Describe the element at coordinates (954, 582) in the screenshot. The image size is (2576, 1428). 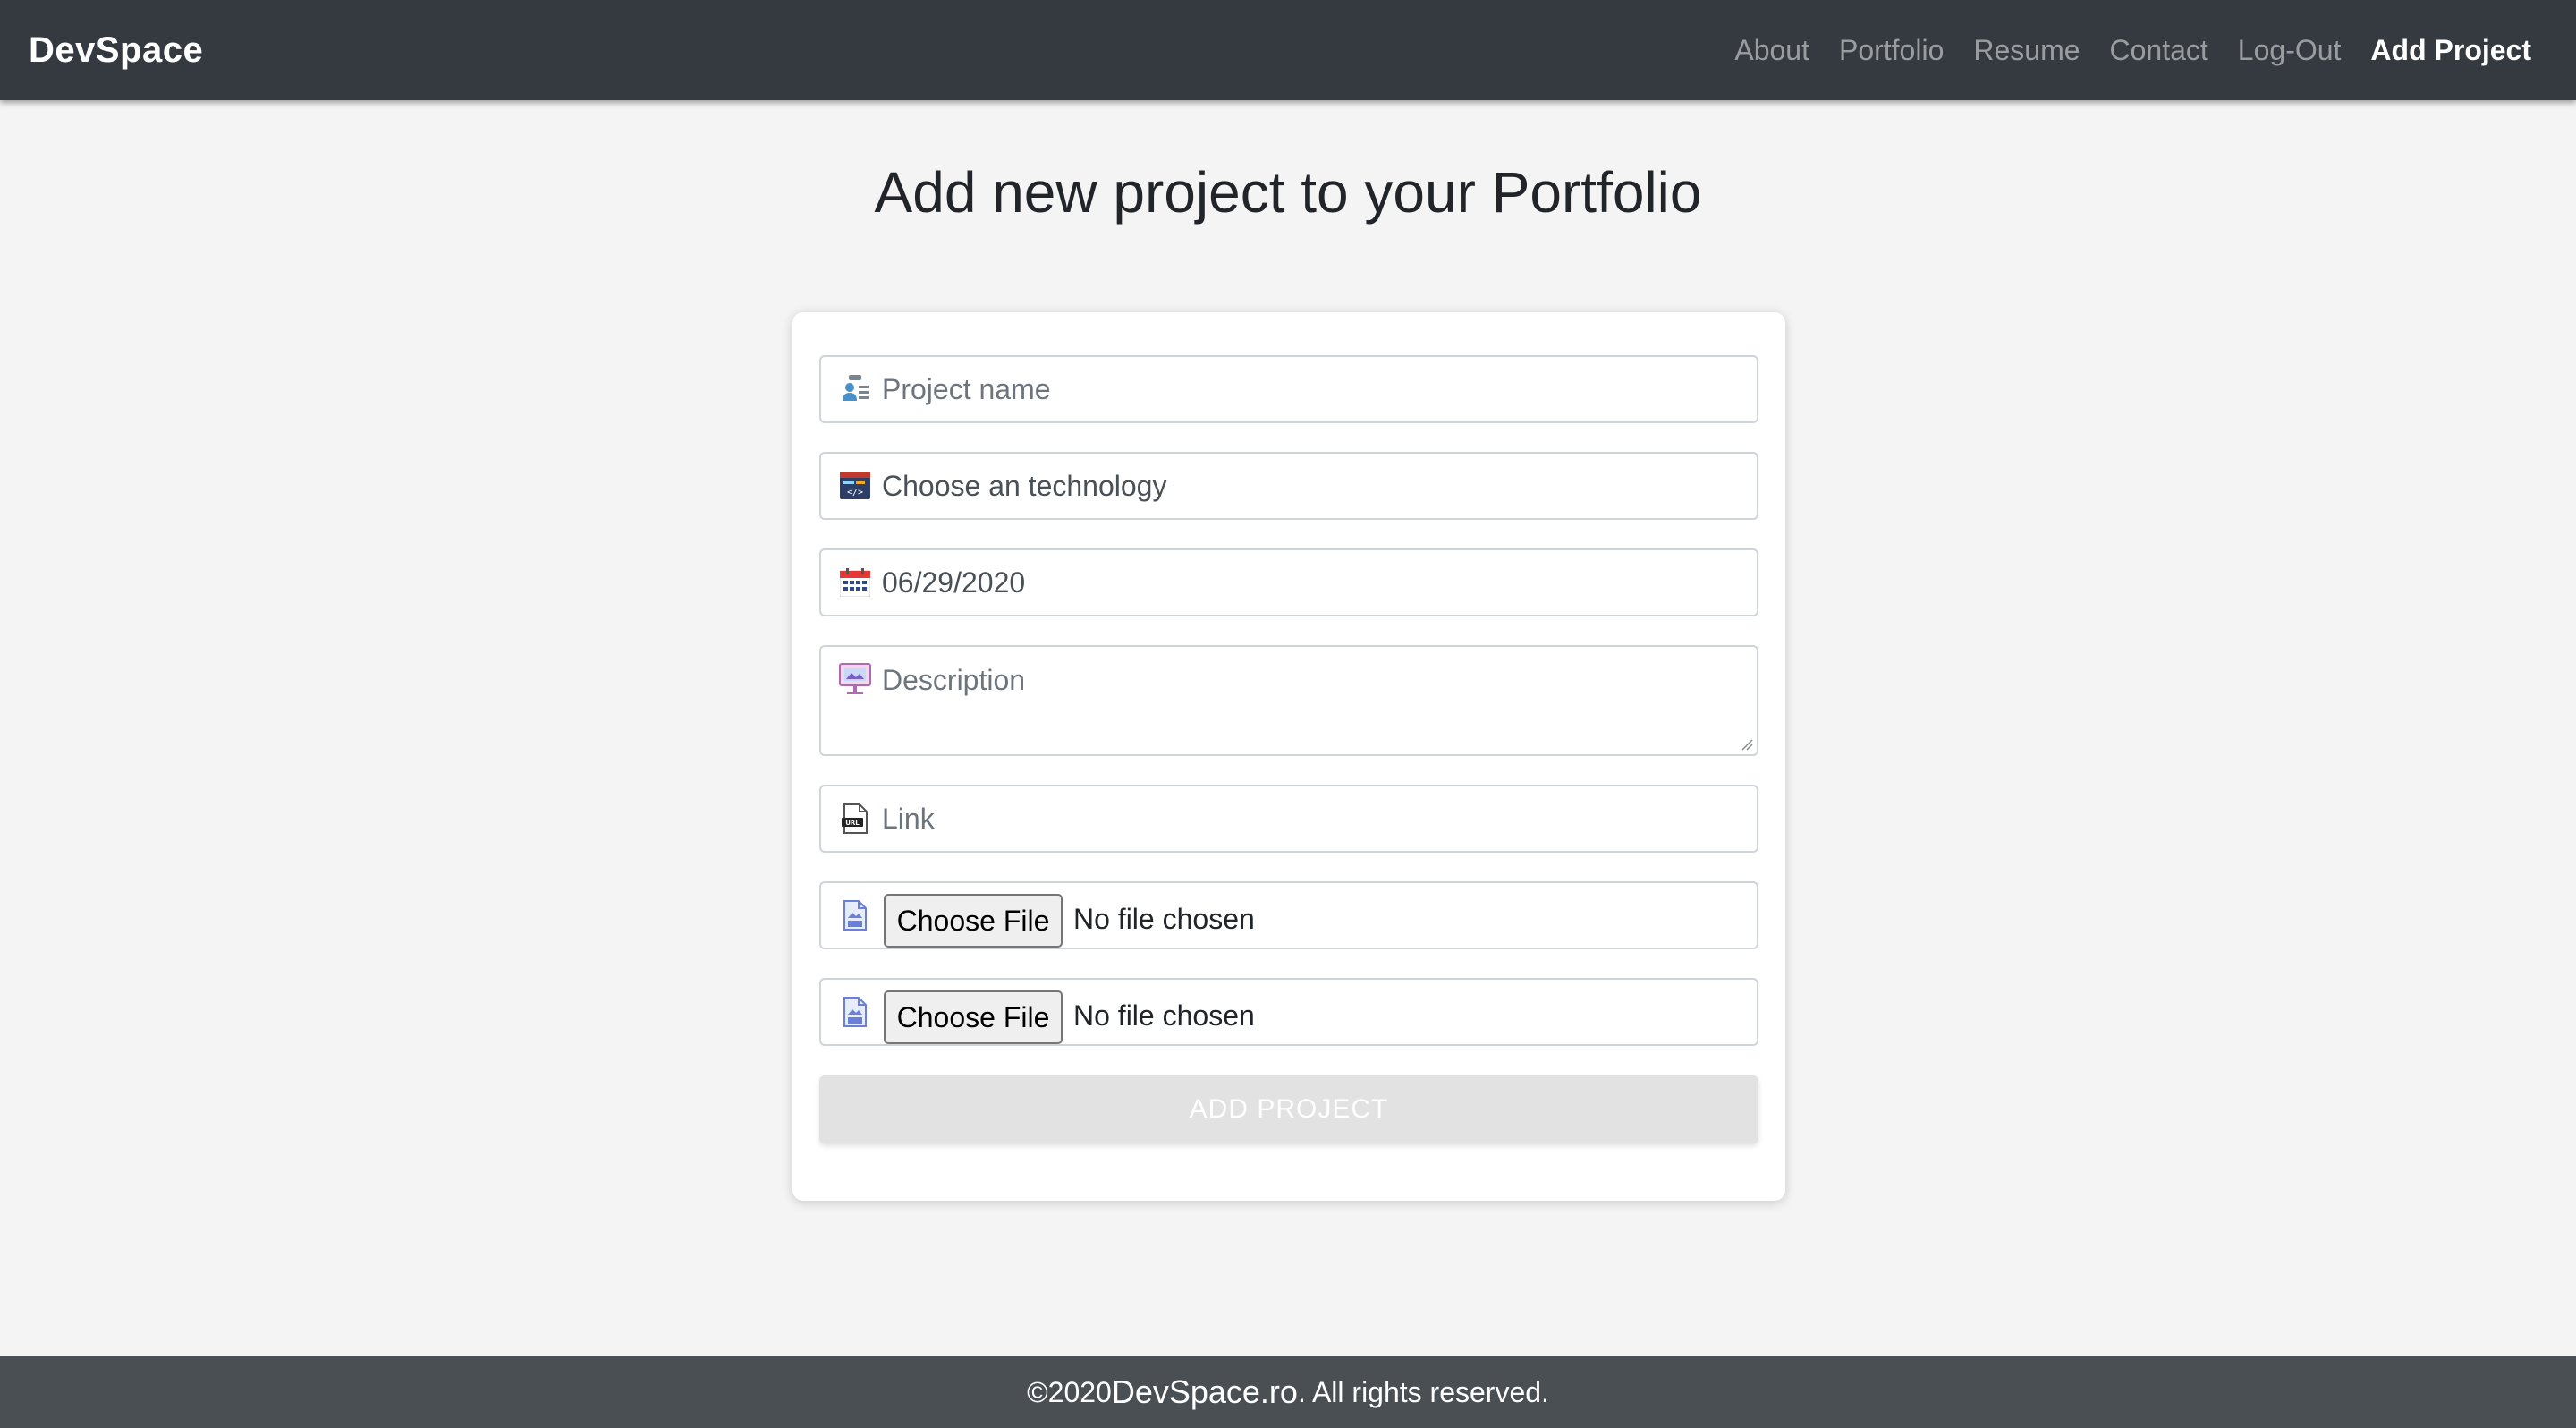
I see `date-value: 06/29/2020` at that location.